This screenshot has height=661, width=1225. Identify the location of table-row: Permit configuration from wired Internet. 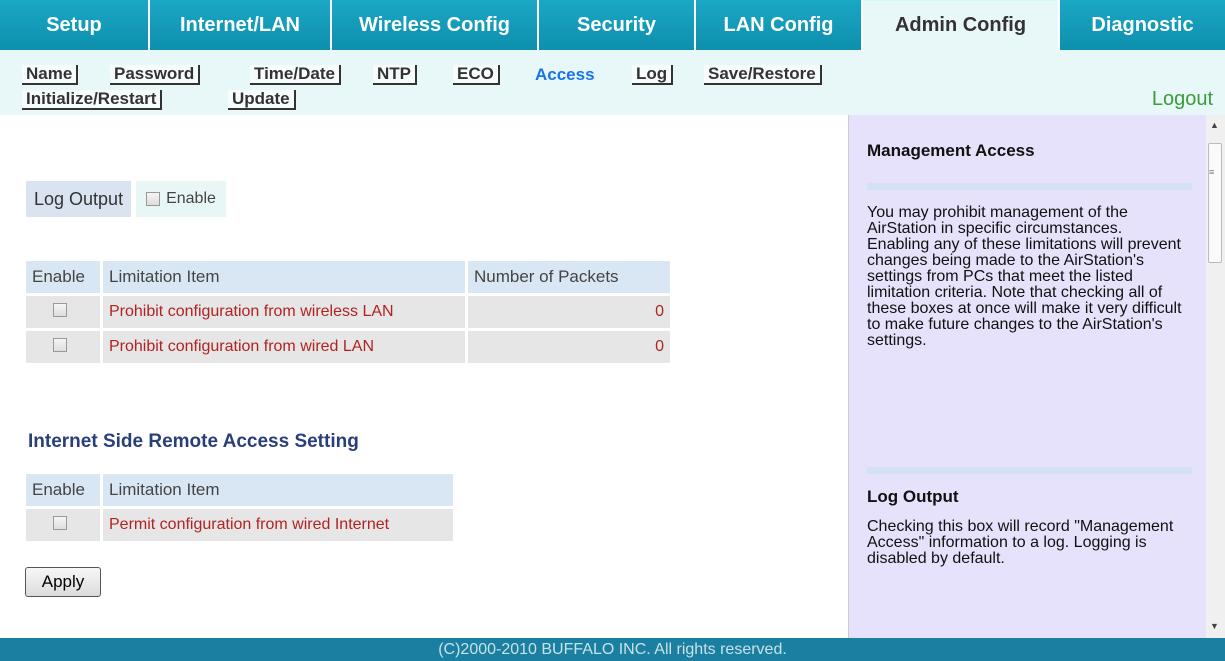
(239, 525).